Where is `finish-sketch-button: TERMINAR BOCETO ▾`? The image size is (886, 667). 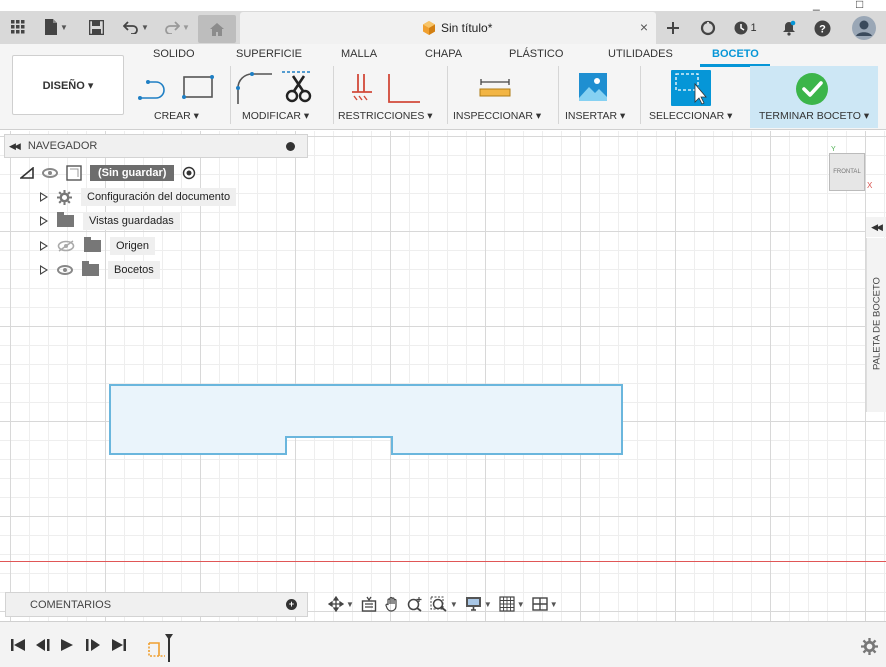
finish-sketch-button: TERMINAR BOCETO ▾ is located at coordinates (814, 97).